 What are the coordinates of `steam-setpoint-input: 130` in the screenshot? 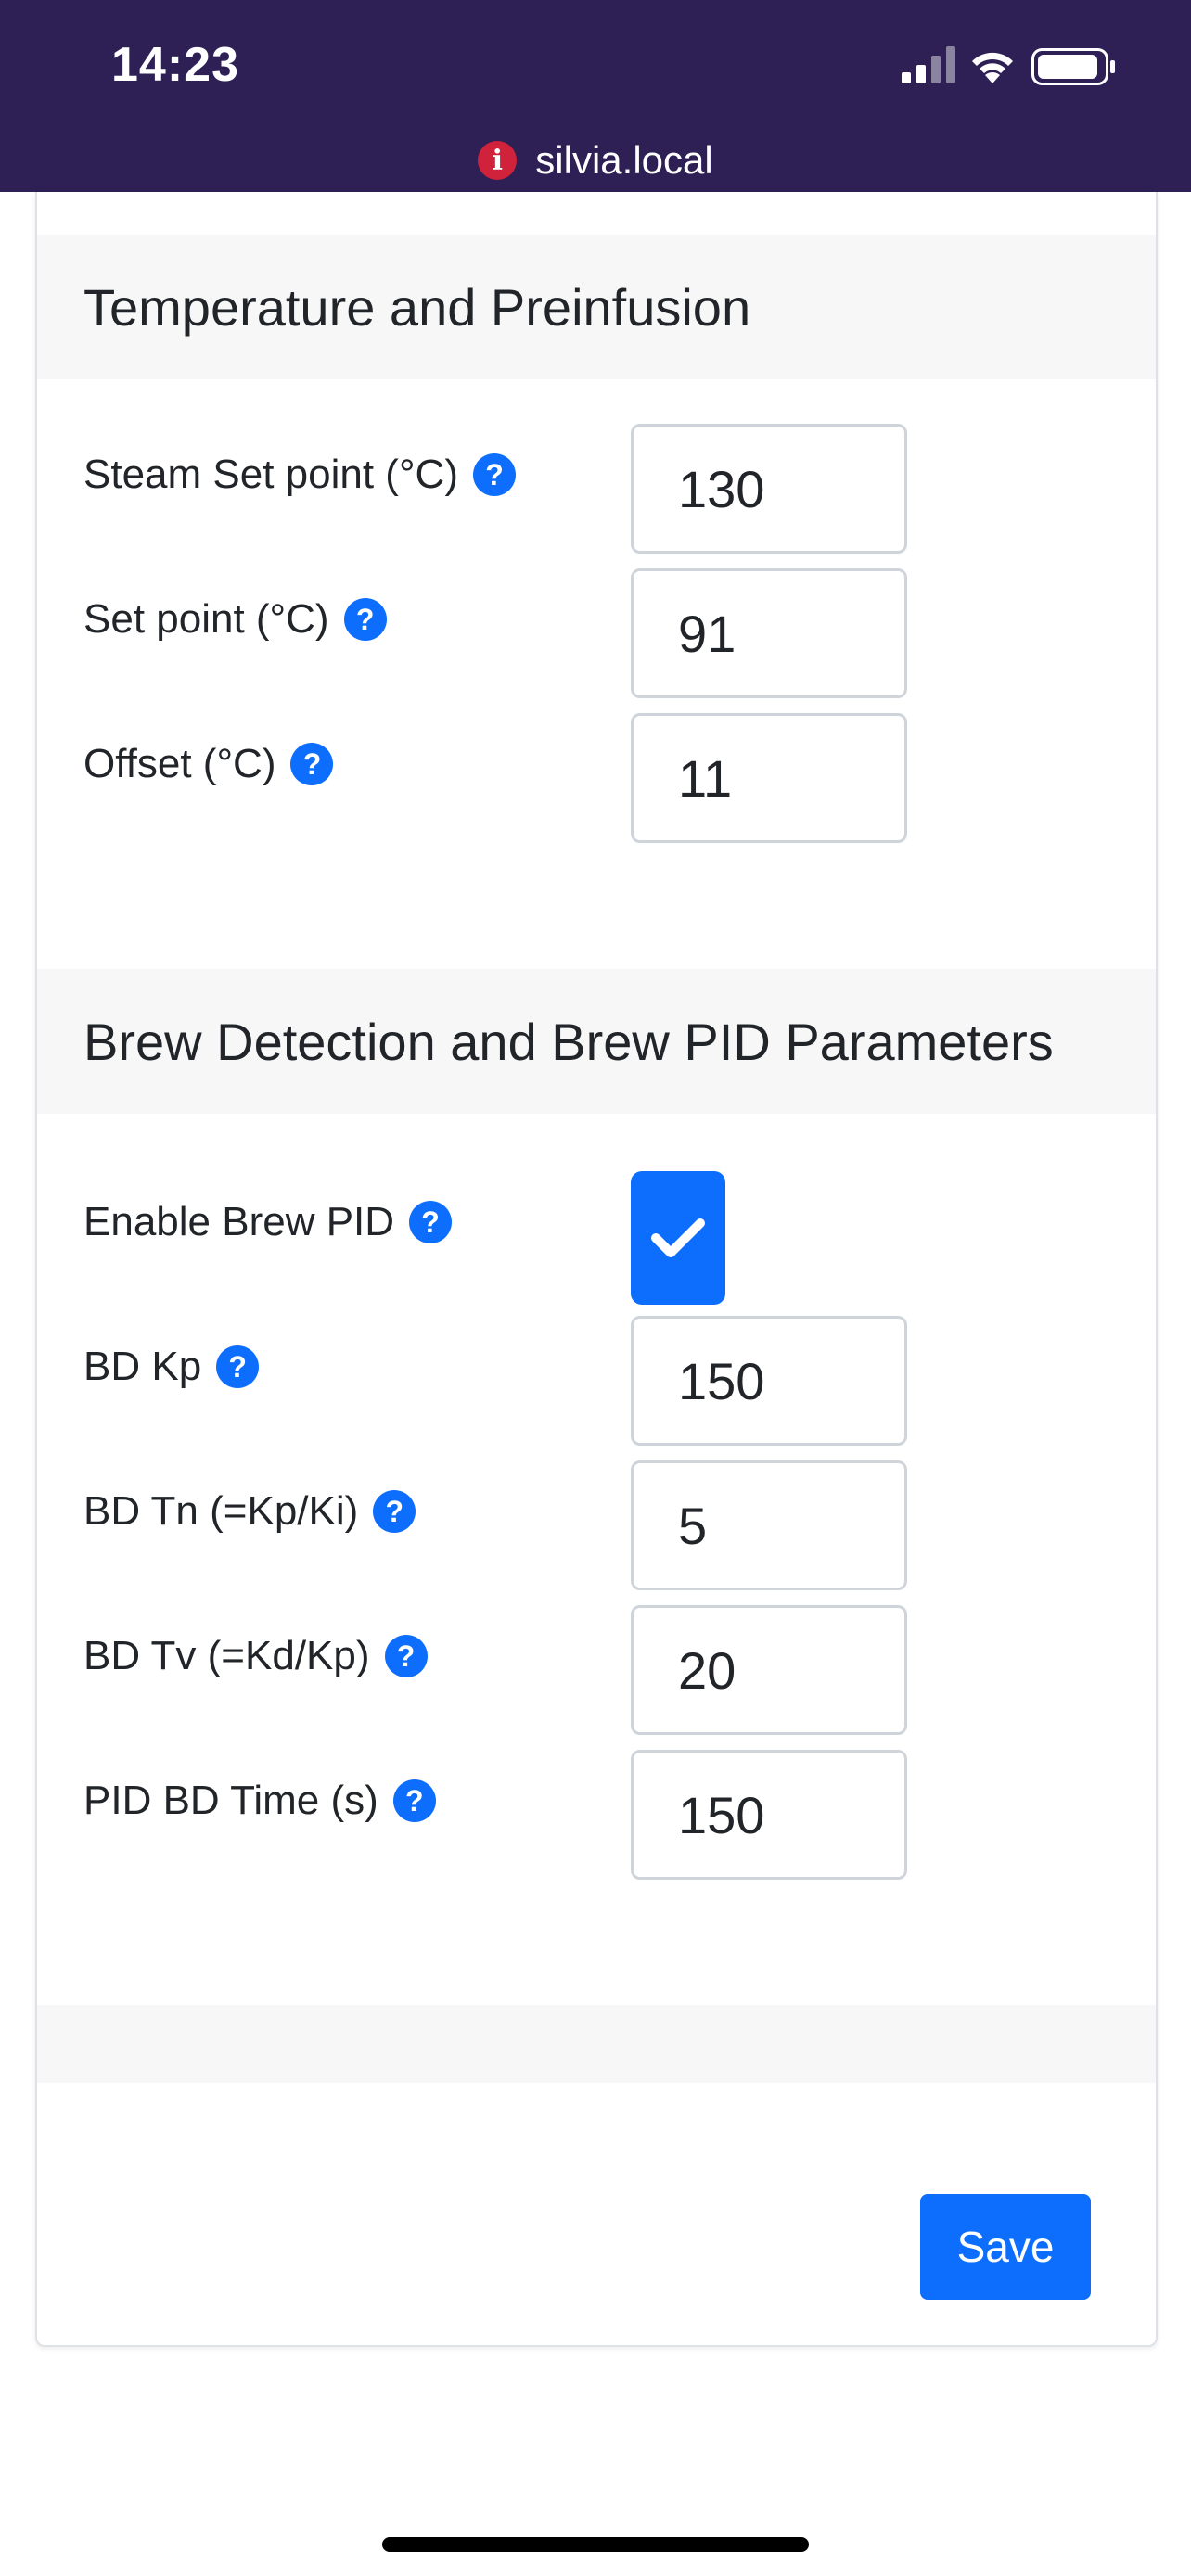 It's located at (769, 489).